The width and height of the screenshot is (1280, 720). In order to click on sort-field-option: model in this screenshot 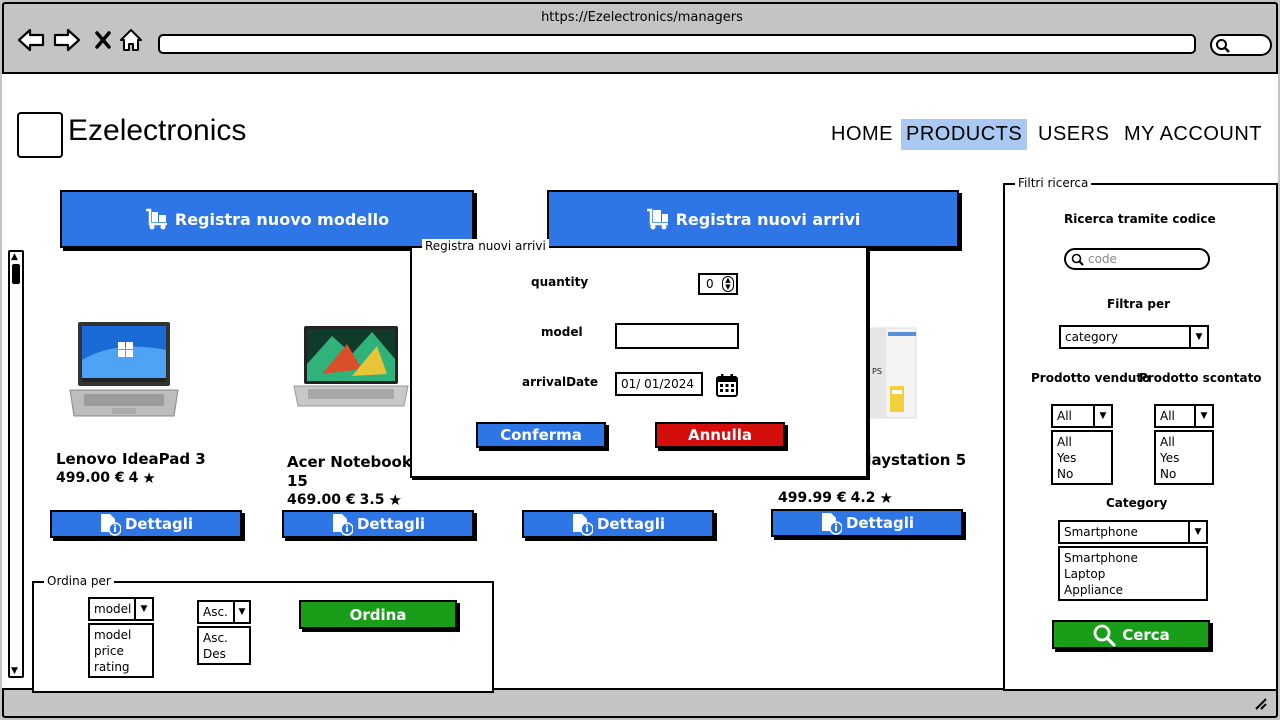, I will do `click(121, 635)`.